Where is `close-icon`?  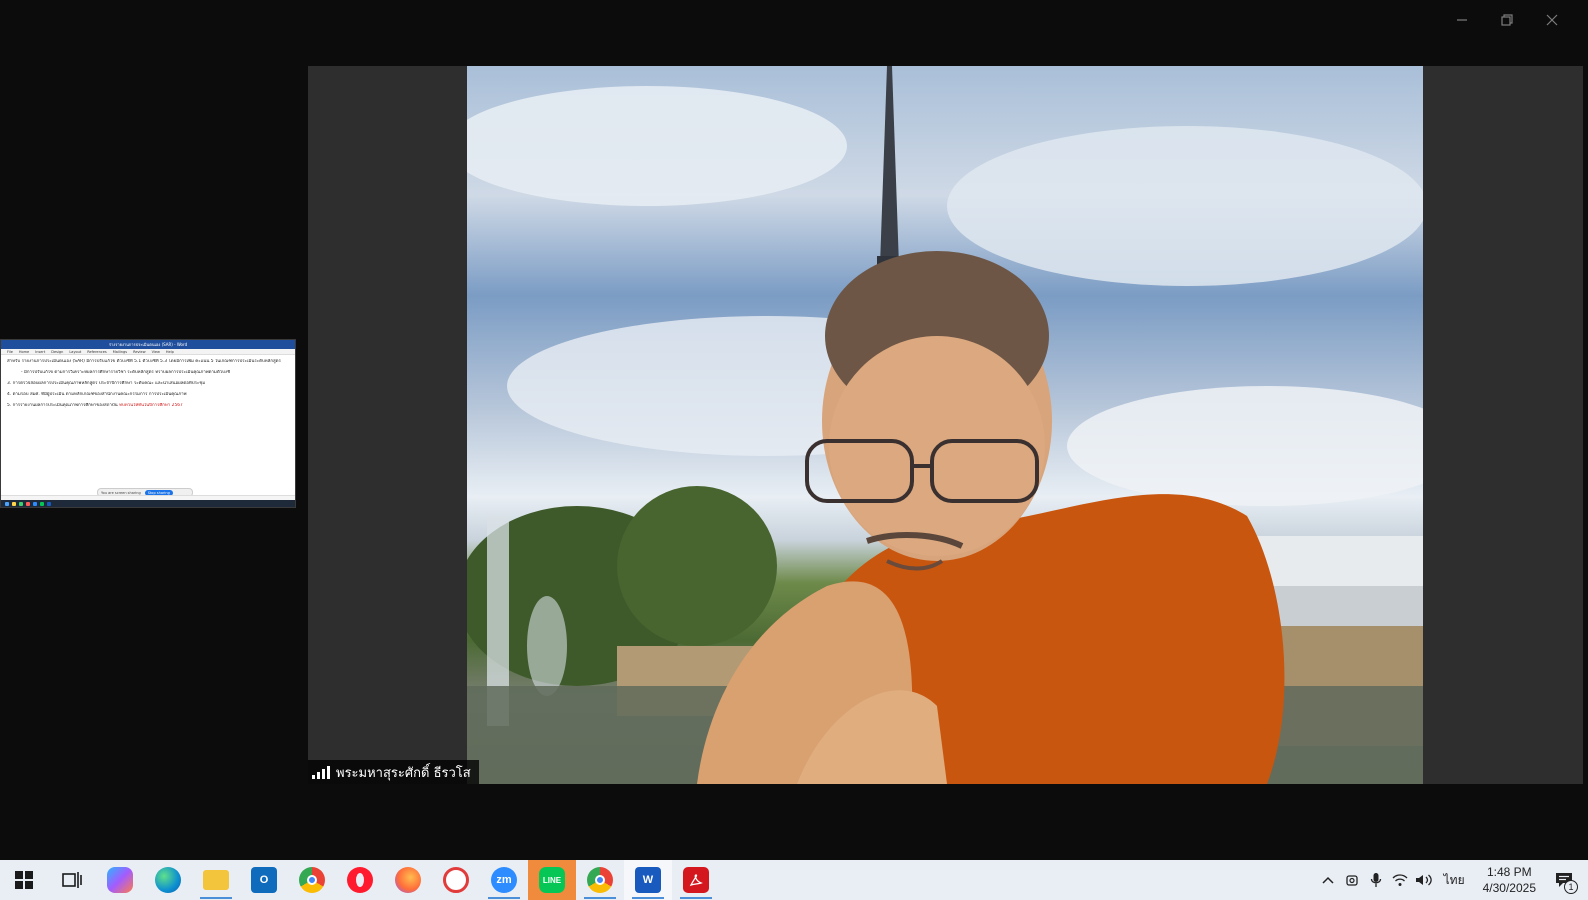
close-icon is located at coordinates (1552, 20).